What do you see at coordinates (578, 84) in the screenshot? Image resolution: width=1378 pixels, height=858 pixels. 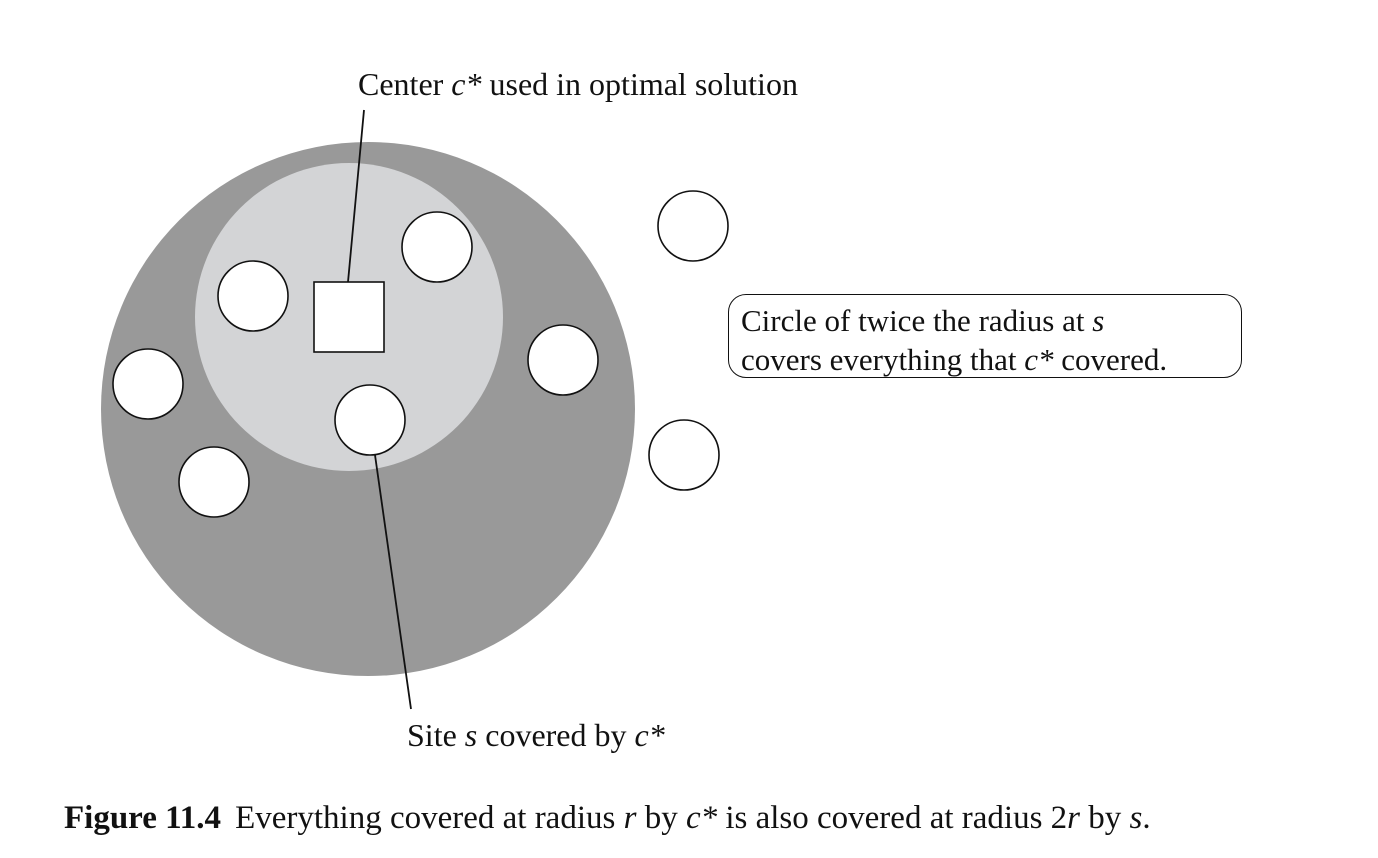 I see `center-label: Center c* used in optimal solution` at bounding box center [578, 84].